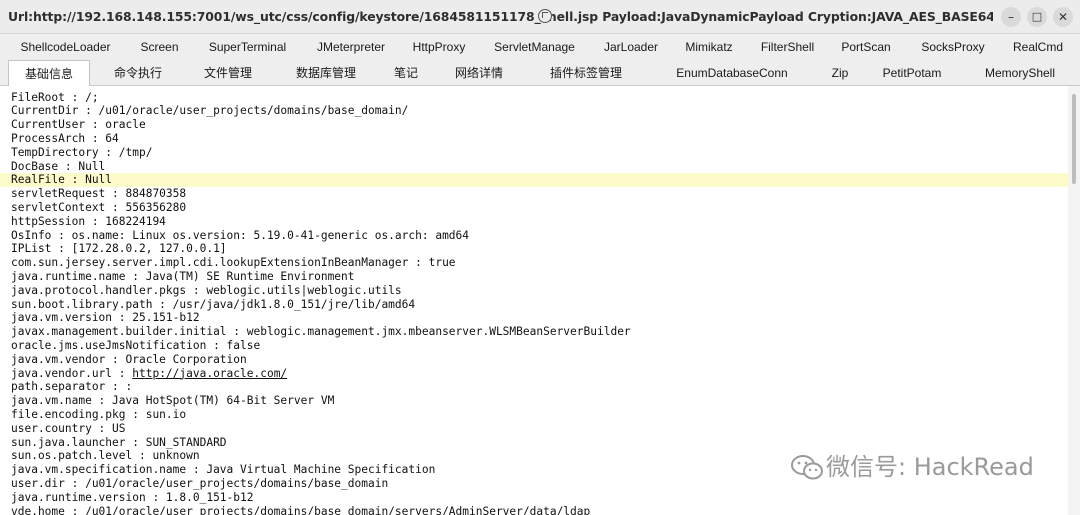  What do you see at coordinates (479, 73) in the screenshot?
I see `tab-network-details: 网络详情` at bounding box center [479, 73].